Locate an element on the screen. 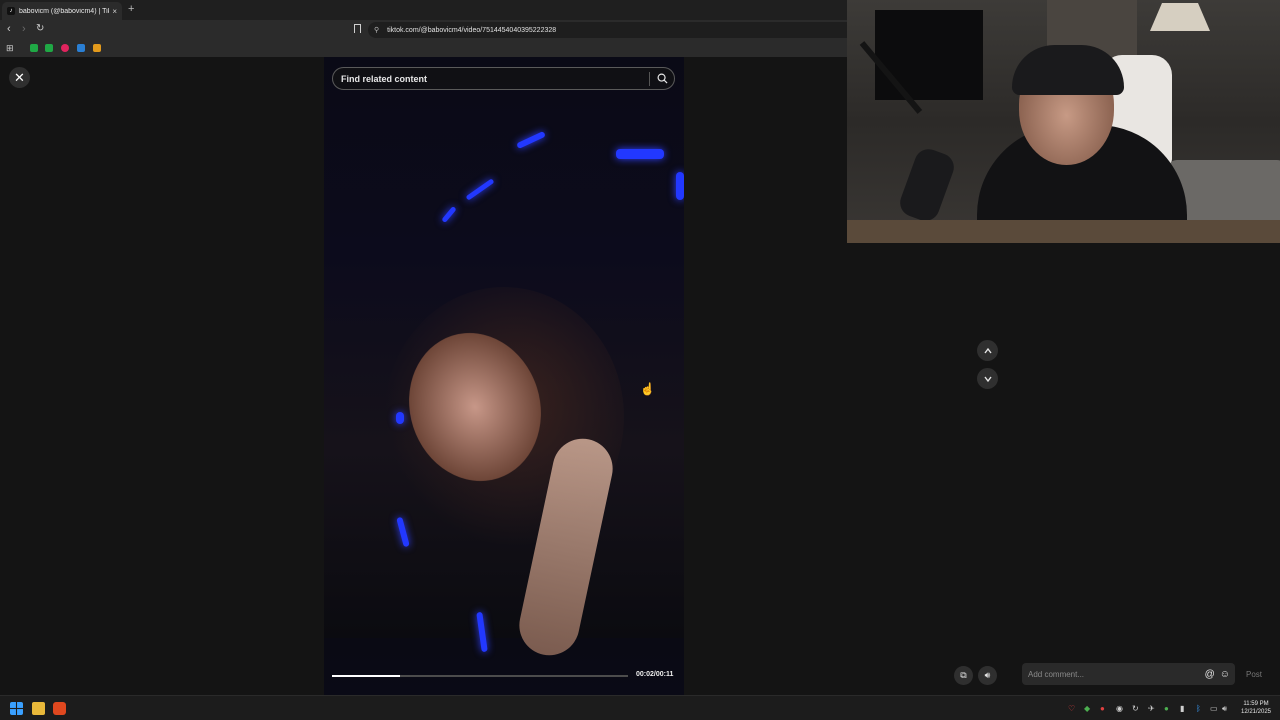 This screenshot has height=720, width=1280. video-progress-fill is located at coordinates (366, 676).